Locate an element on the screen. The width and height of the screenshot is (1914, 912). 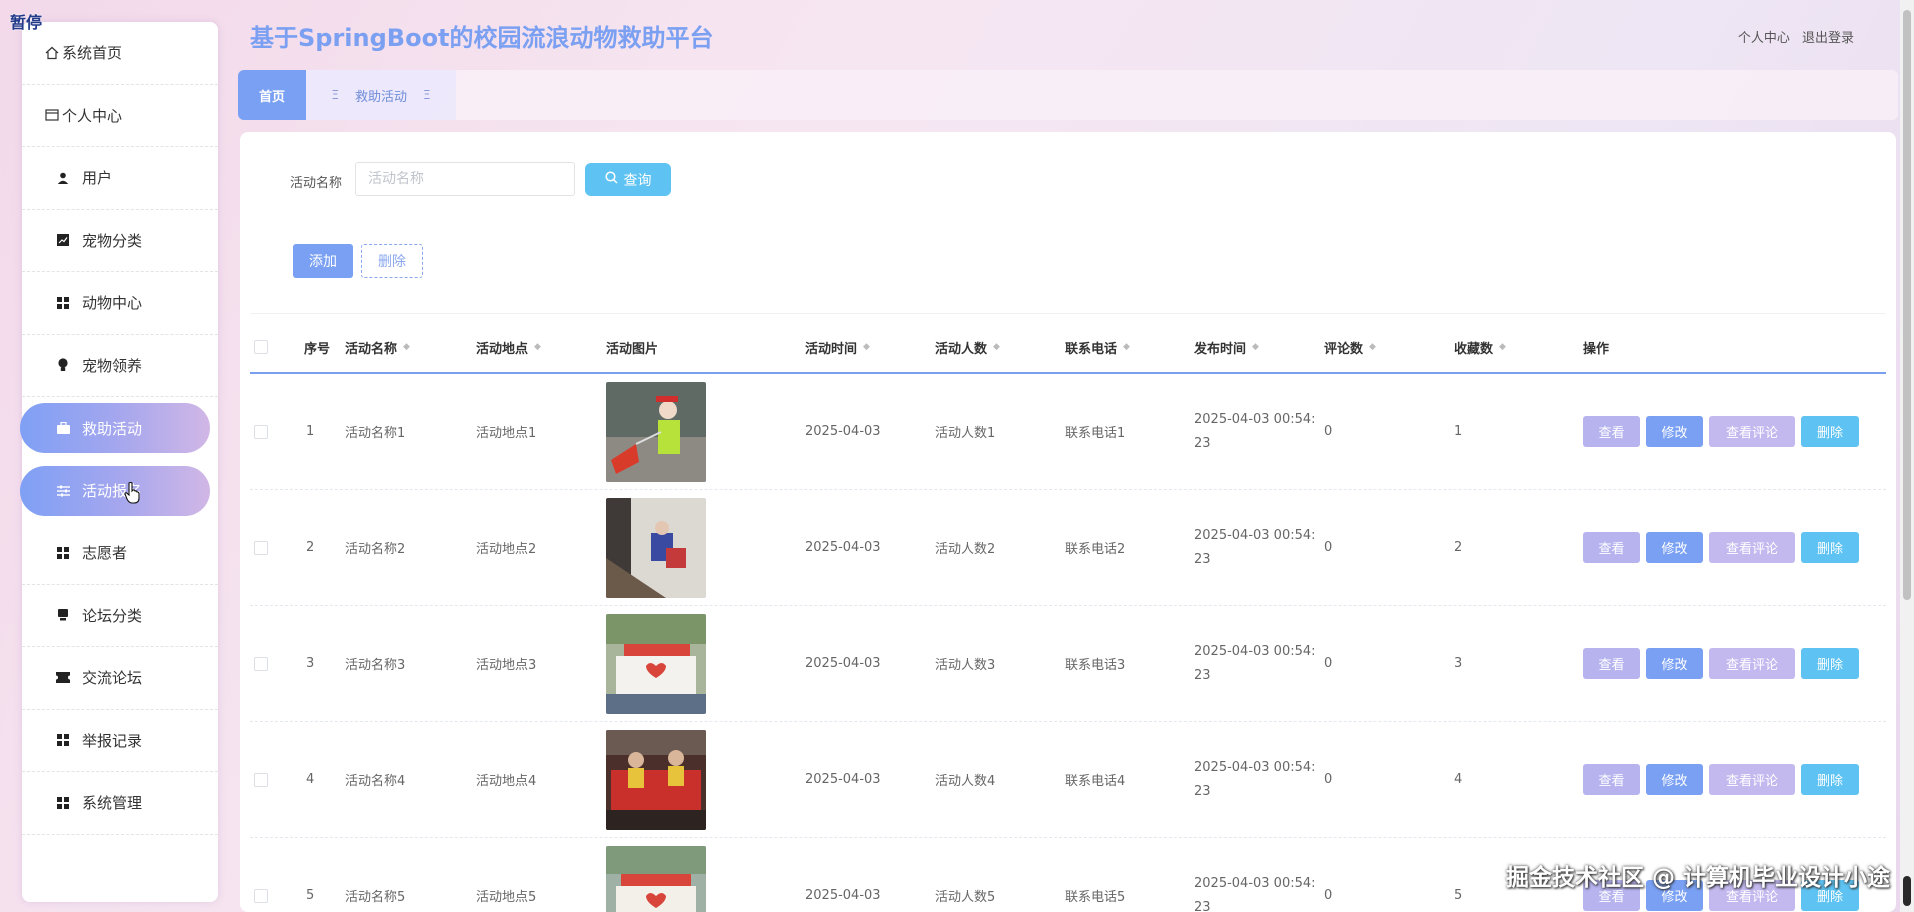
row-place: 活动地点1 is located at coordinates (506, 433).